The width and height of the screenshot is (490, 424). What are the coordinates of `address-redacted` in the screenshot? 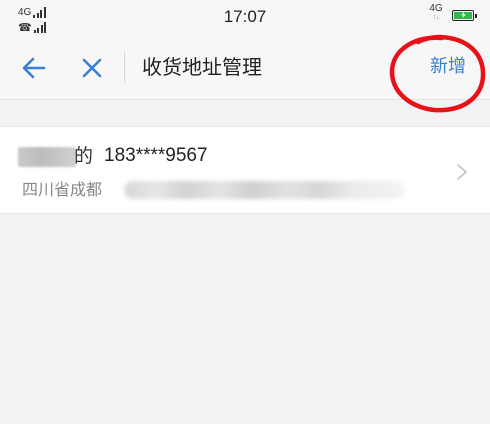 It's located at (264, 190).